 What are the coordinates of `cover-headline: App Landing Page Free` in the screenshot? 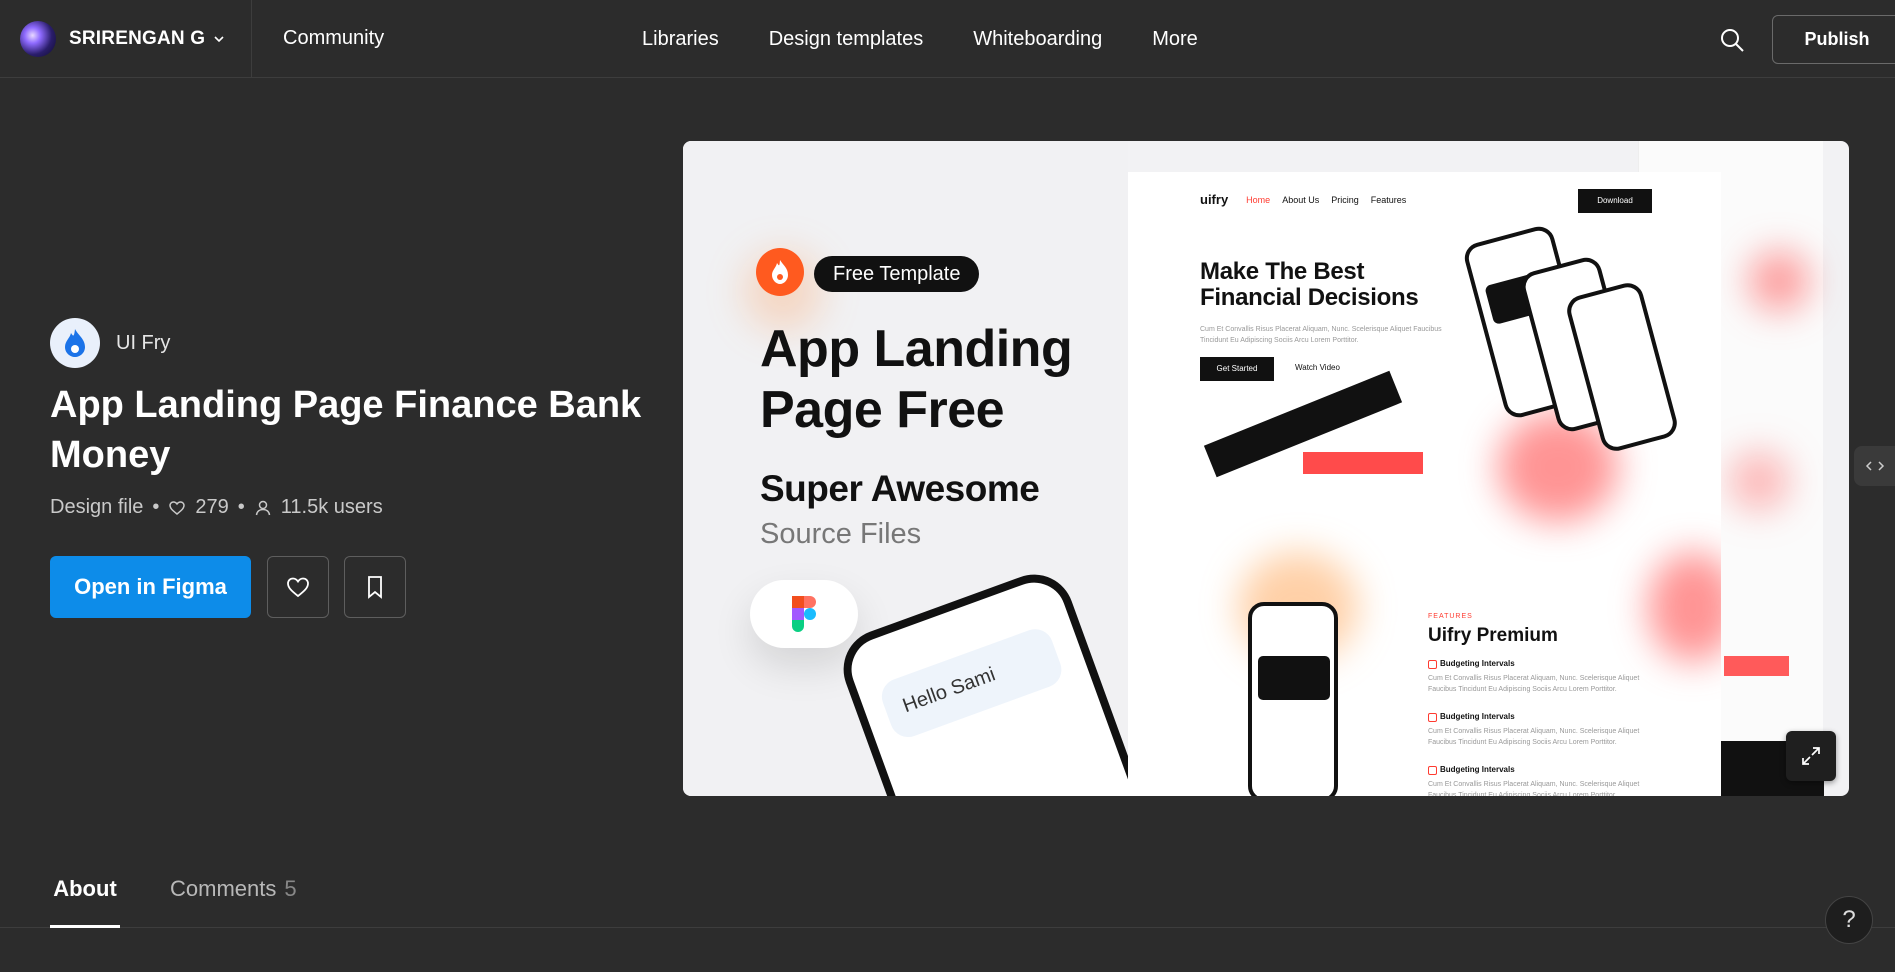 It's located at (916, 379).